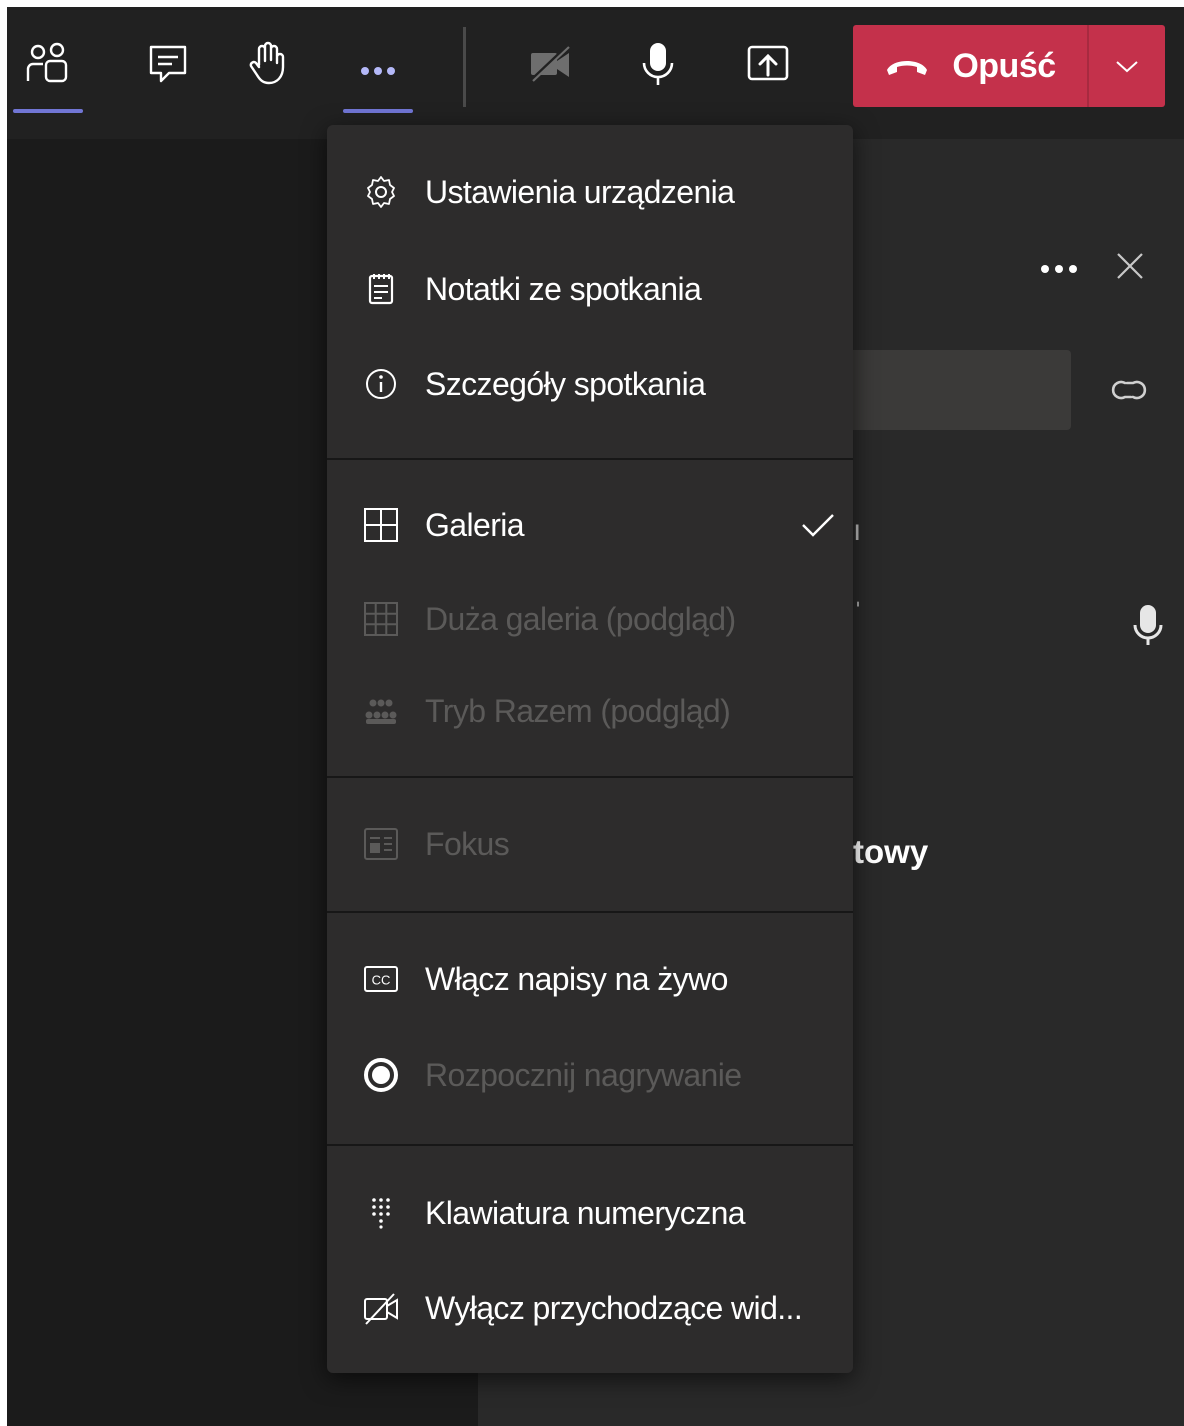 The image size is (1184, 1426). I want to click on menu-item-large-gallery: Duża galeria (podgląd), so click(590, 619).